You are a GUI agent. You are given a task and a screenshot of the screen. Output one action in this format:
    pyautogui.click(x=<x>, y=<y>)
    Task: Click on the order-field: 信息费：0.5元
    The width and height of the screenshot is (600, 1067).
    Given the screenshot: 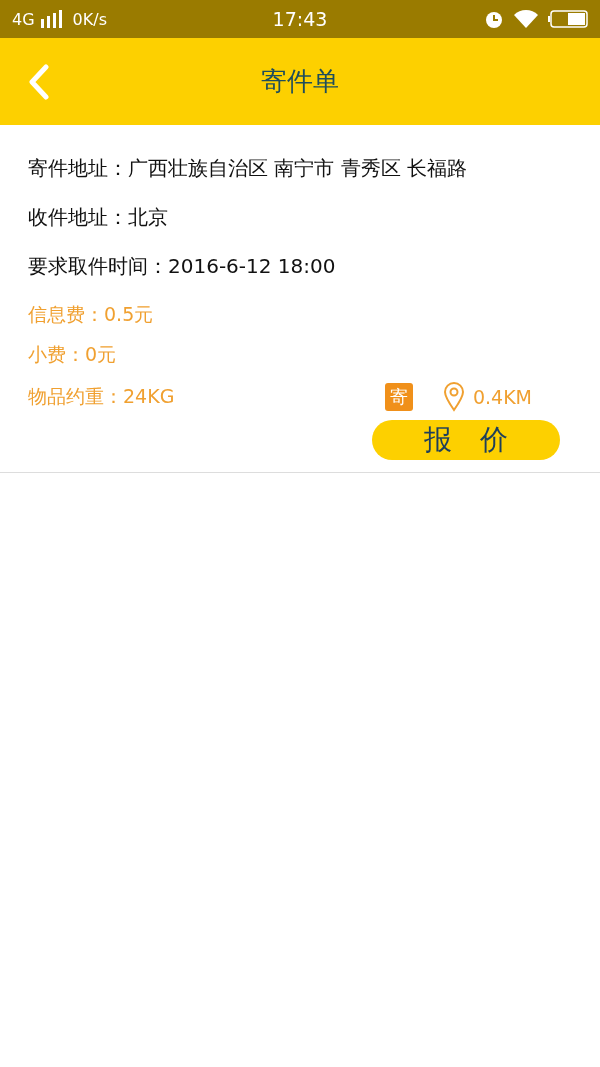 What is the action you would take?
    pyautogui.click(x=300, y=315)
    